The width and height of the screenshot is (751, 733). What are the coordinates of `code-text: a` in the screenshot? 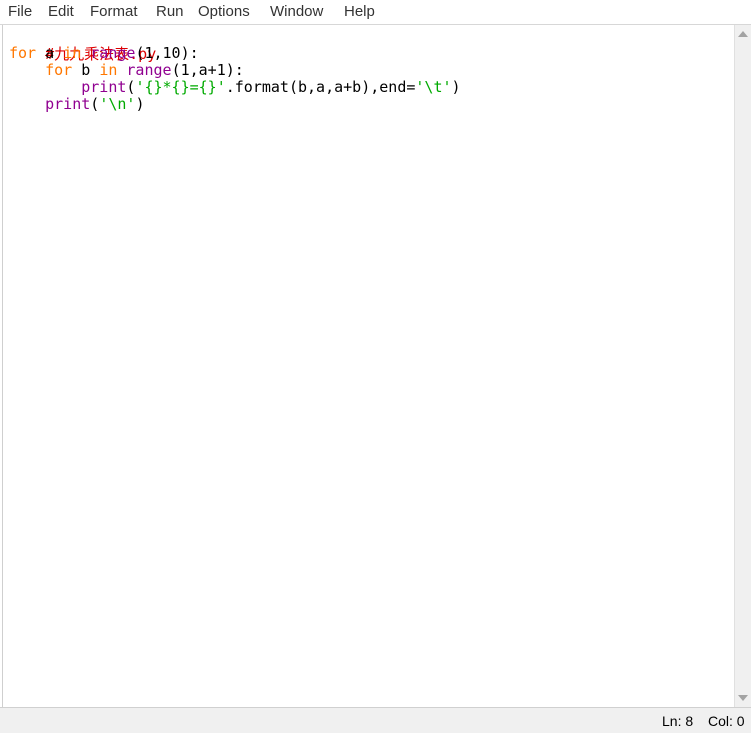 It's located at (50, 53).